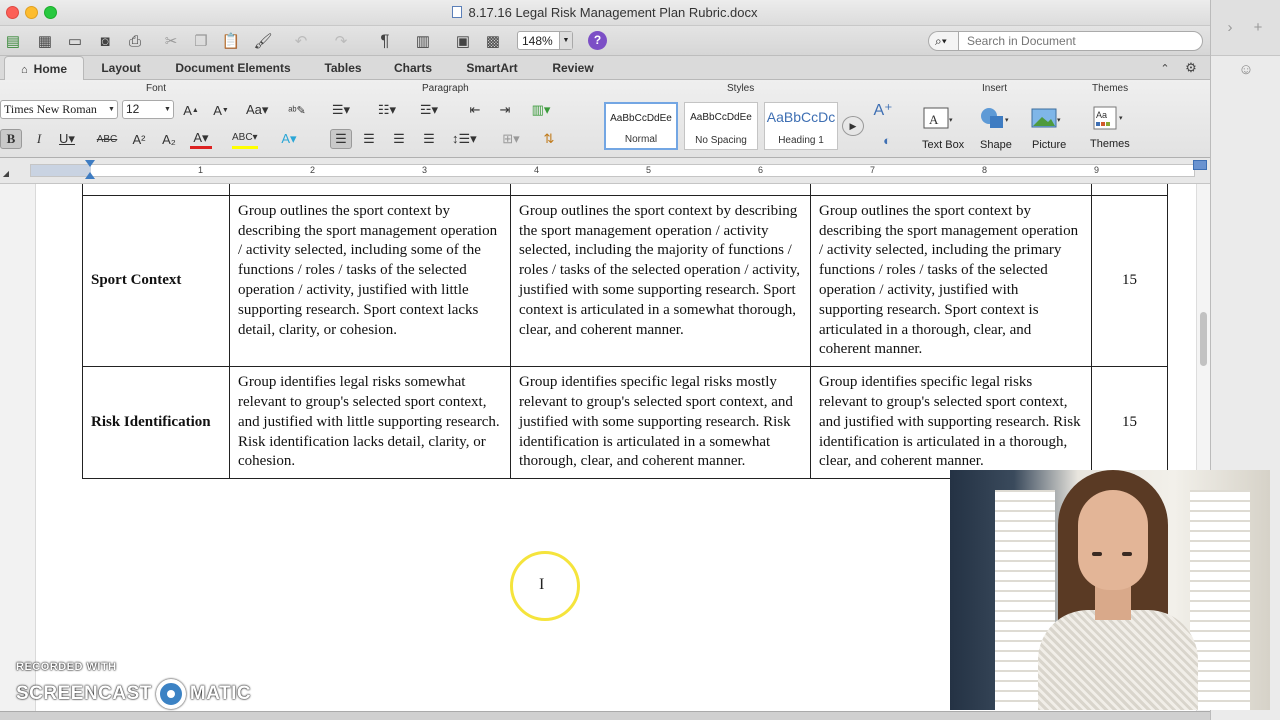 This screenshot has width=1280, height=720. I want to click on superscript-icon: A², so click(139, 139).